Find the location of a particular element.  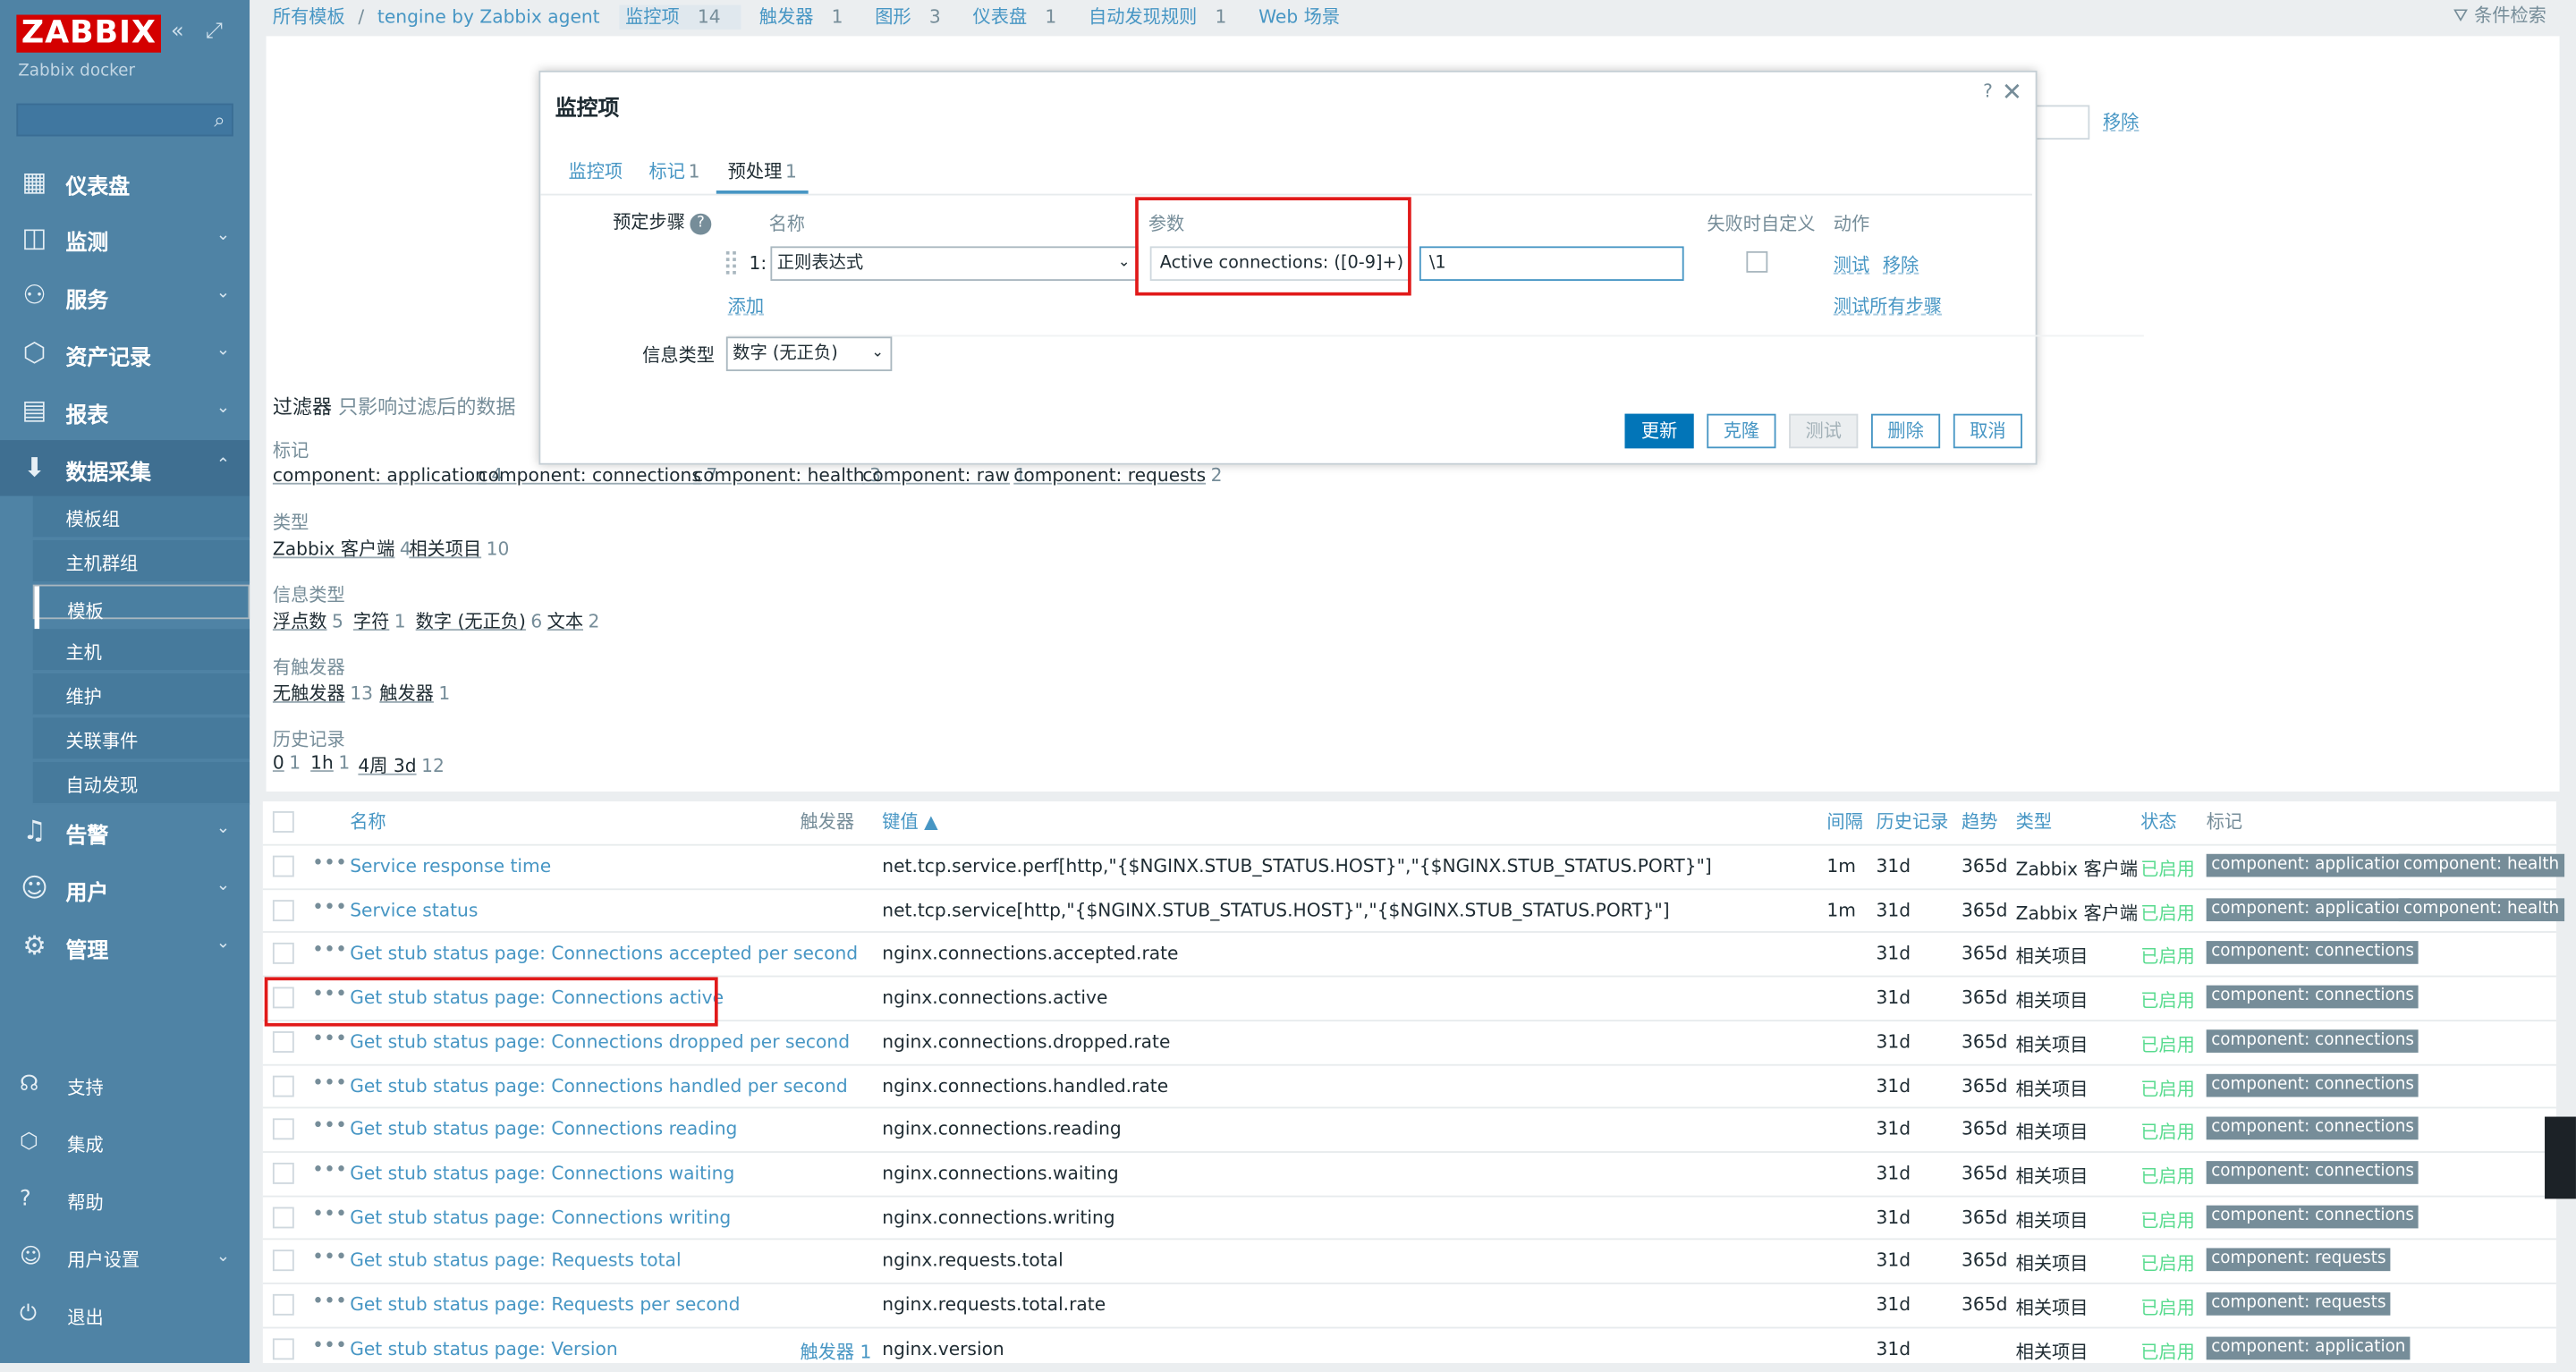

drag-handle-icon is located at coordinates (730, 262).